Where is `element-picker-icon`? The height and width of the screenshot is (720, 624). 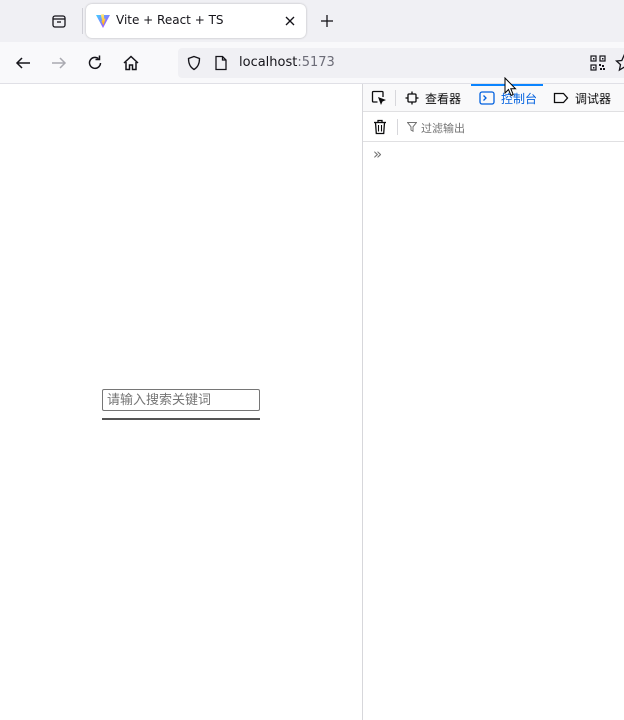 element-picker-icon is located at coordinates (379, 98).